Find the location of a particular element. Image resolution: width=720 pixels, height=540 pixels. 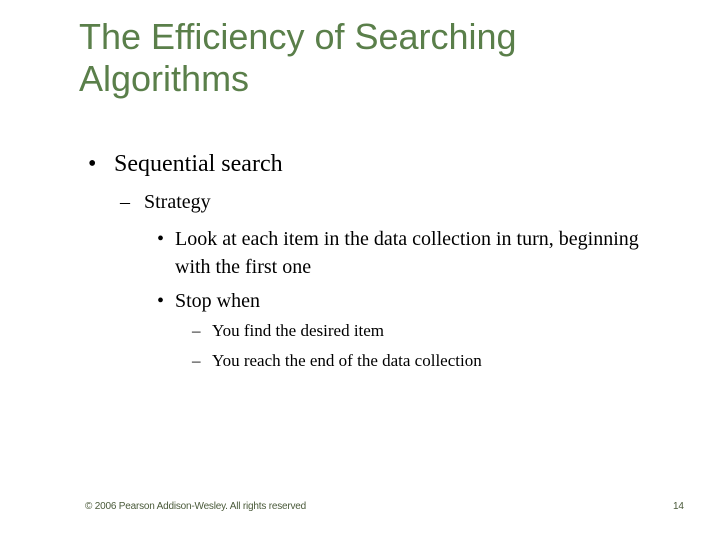

level4-text: You find the desired item is located at coordinates (298, 330).